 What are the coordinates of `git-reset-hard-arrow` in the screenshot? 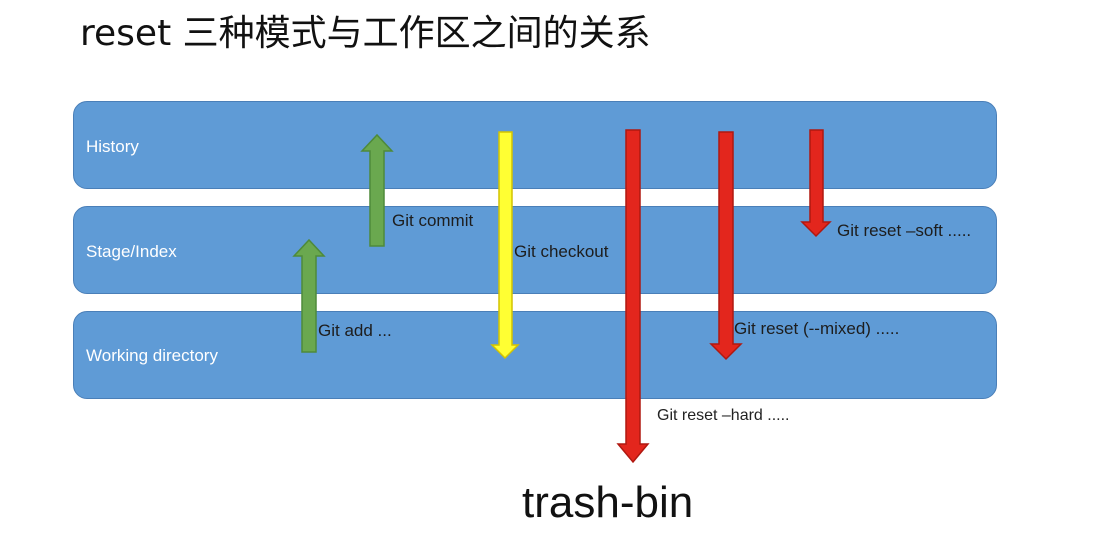 It's located at (633, 296).